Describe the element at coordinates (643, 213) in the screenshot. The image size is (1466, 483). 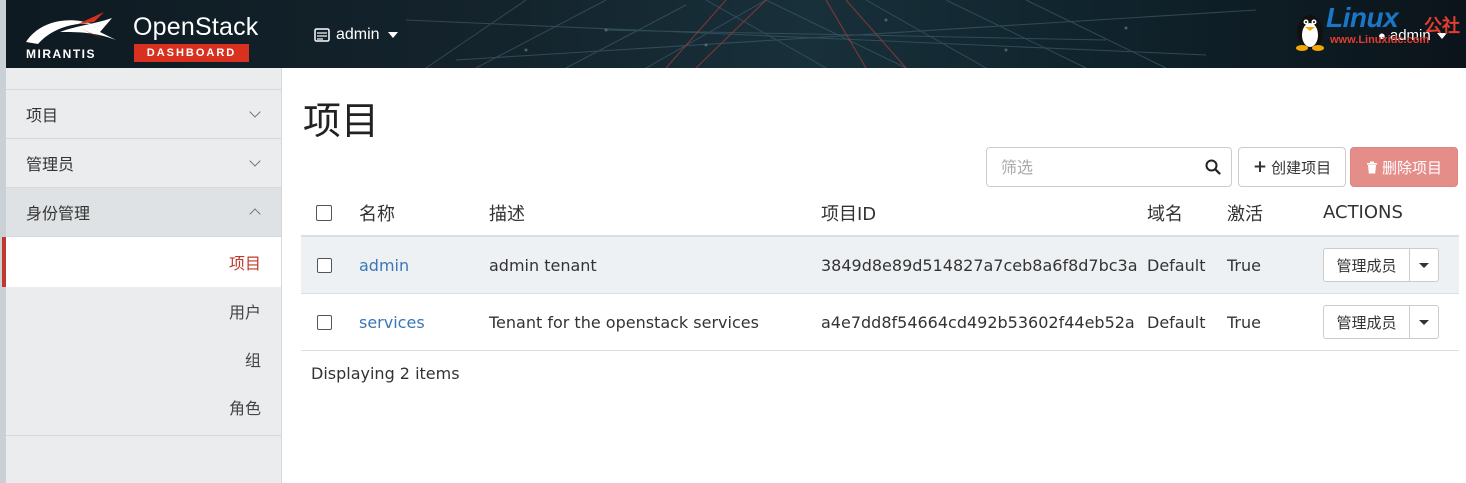
I see `column-header-description: 描述` at that location.